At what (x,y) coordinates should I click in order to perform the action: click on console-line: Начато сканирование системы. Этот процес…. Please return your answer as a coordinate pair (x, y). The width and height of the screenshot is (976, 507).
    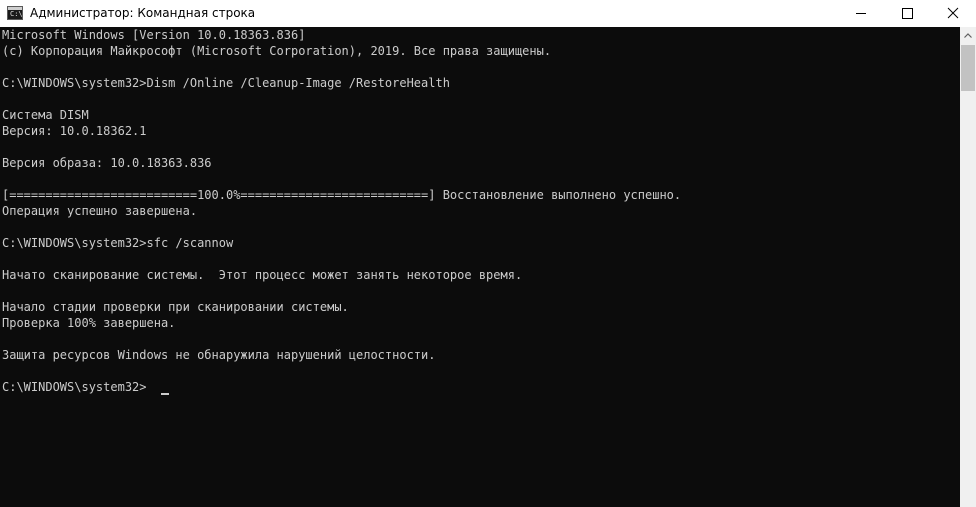
    Looking at the image, I should click on (262, 275).